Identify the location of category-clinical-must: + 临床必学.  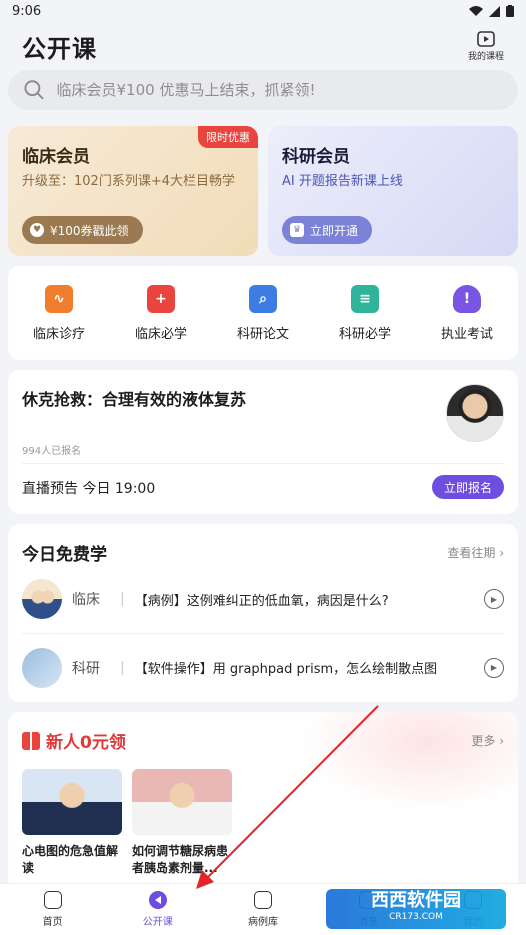
(161, 313).